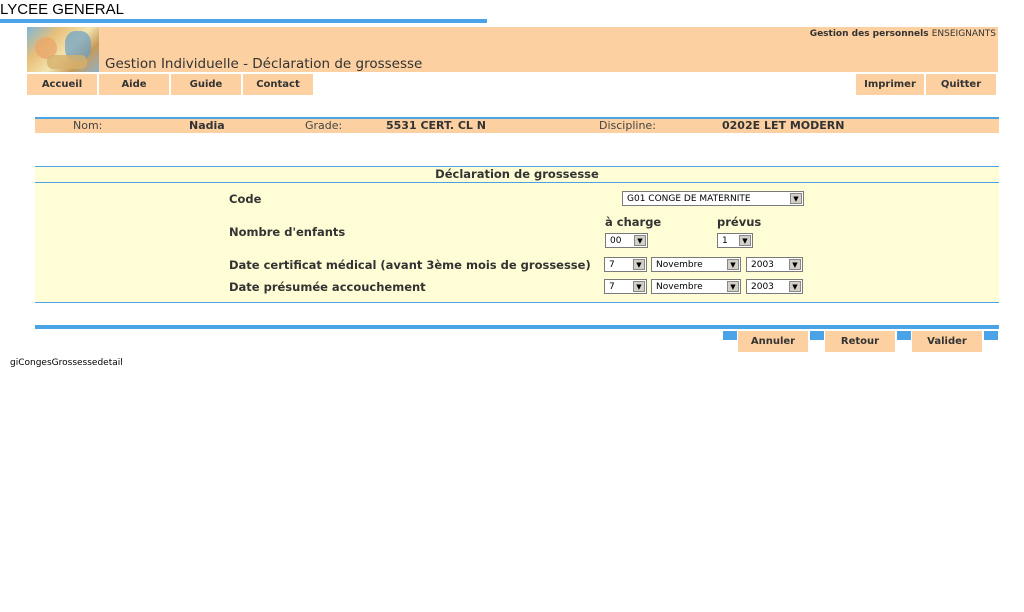  I want to click on quit-button: Quitter, so click(961, 84).